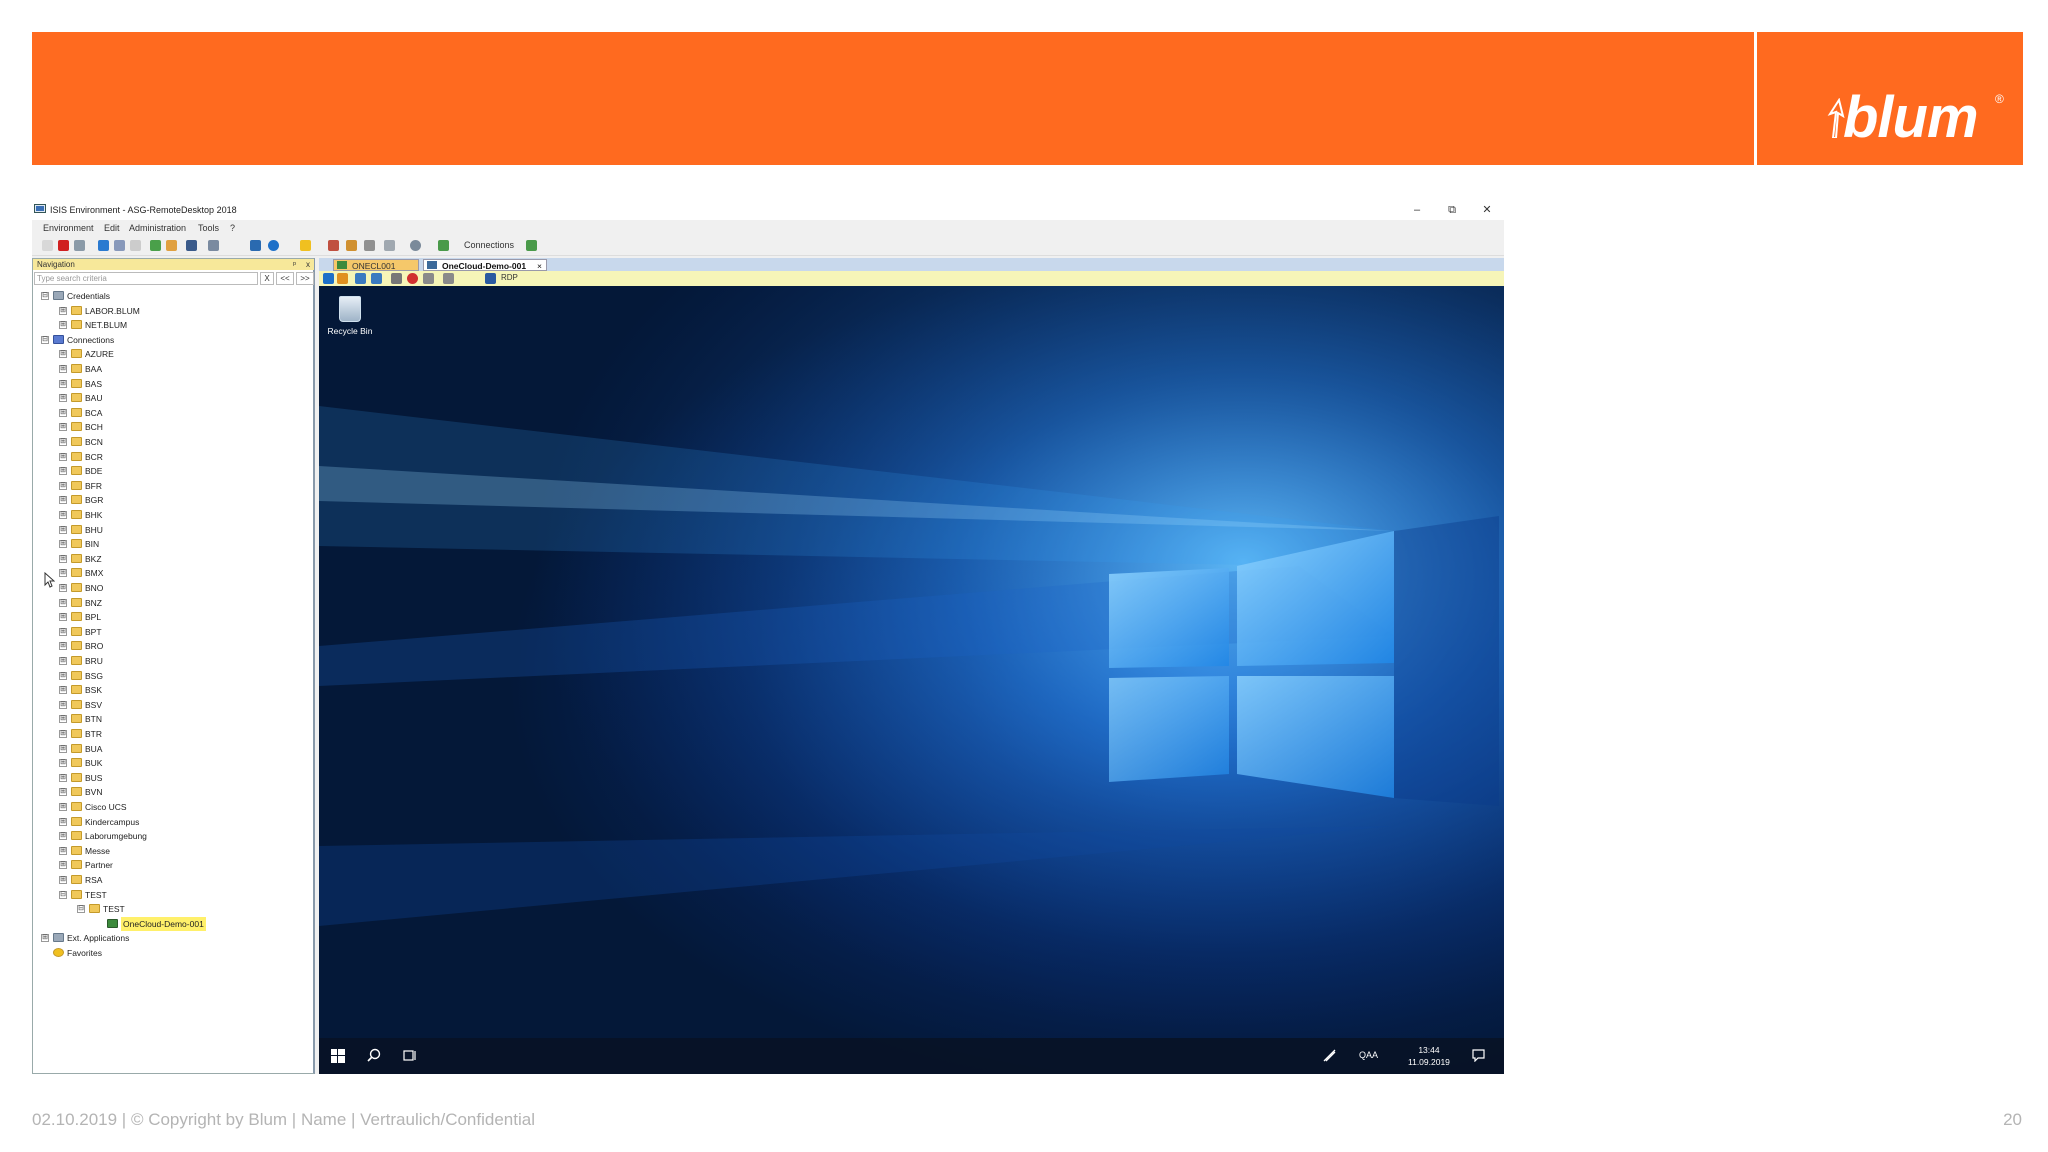  What do you see at coordinates (267, 278) in the screenshot?
I see `clear-search-button: X` at bounding box center [267, 278].